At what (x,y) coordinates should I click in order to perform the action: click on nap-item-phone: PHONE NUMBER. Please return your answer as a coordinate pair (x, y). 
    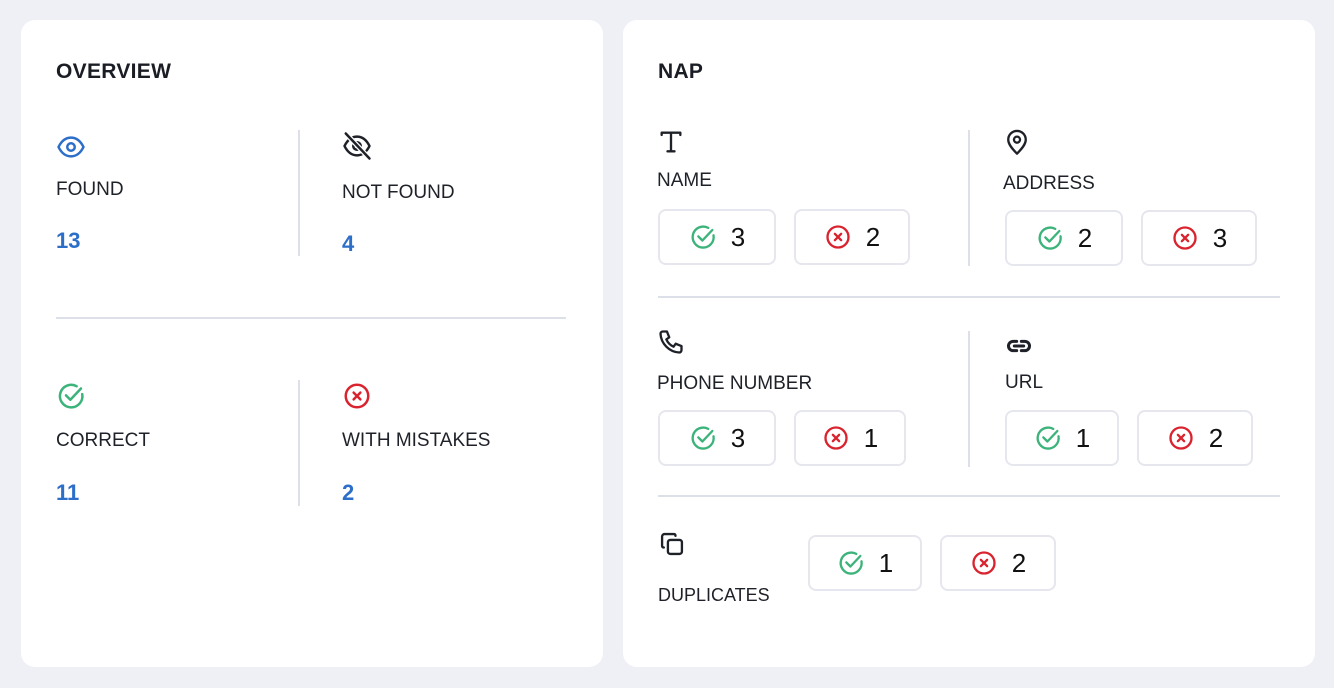
    Looking at the image, I should click on (734, 361).